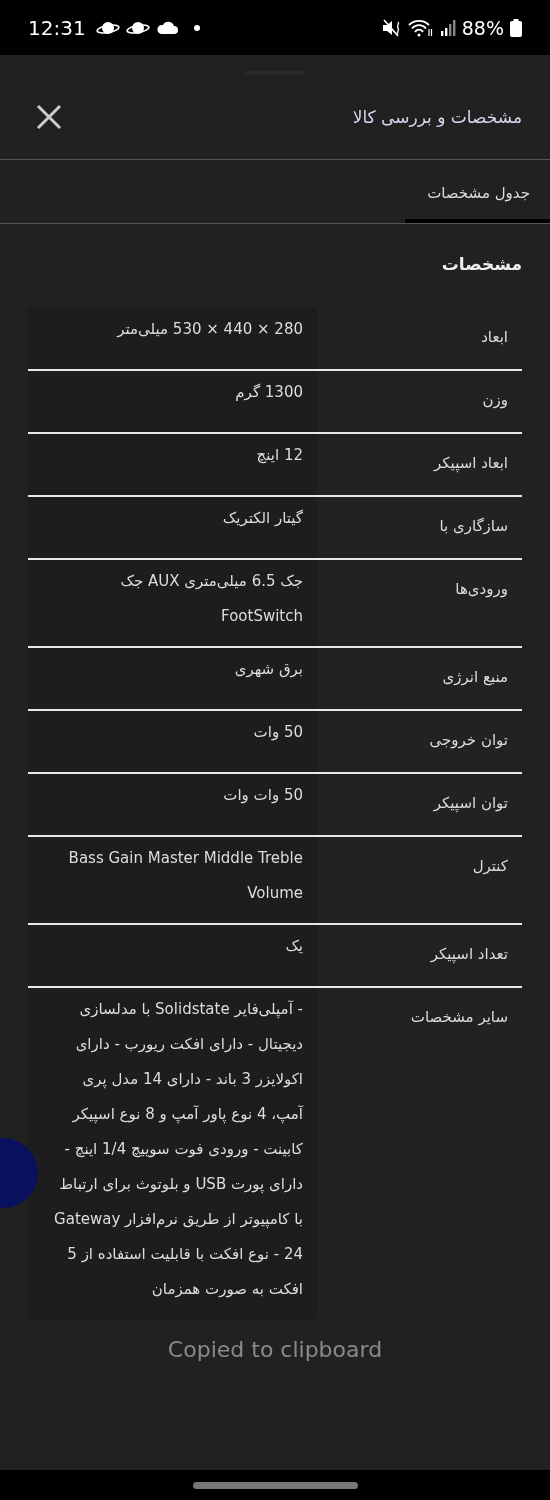  I want to click on spec-value: 1300 گرم, so click(172, 401).